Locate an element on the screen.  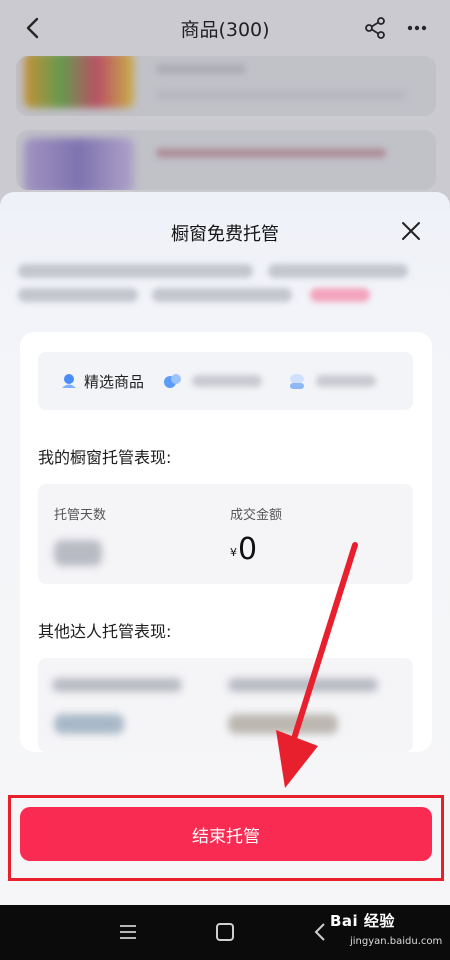
tab-selected-products: 精选商品 is located at coordinates (97, 381).